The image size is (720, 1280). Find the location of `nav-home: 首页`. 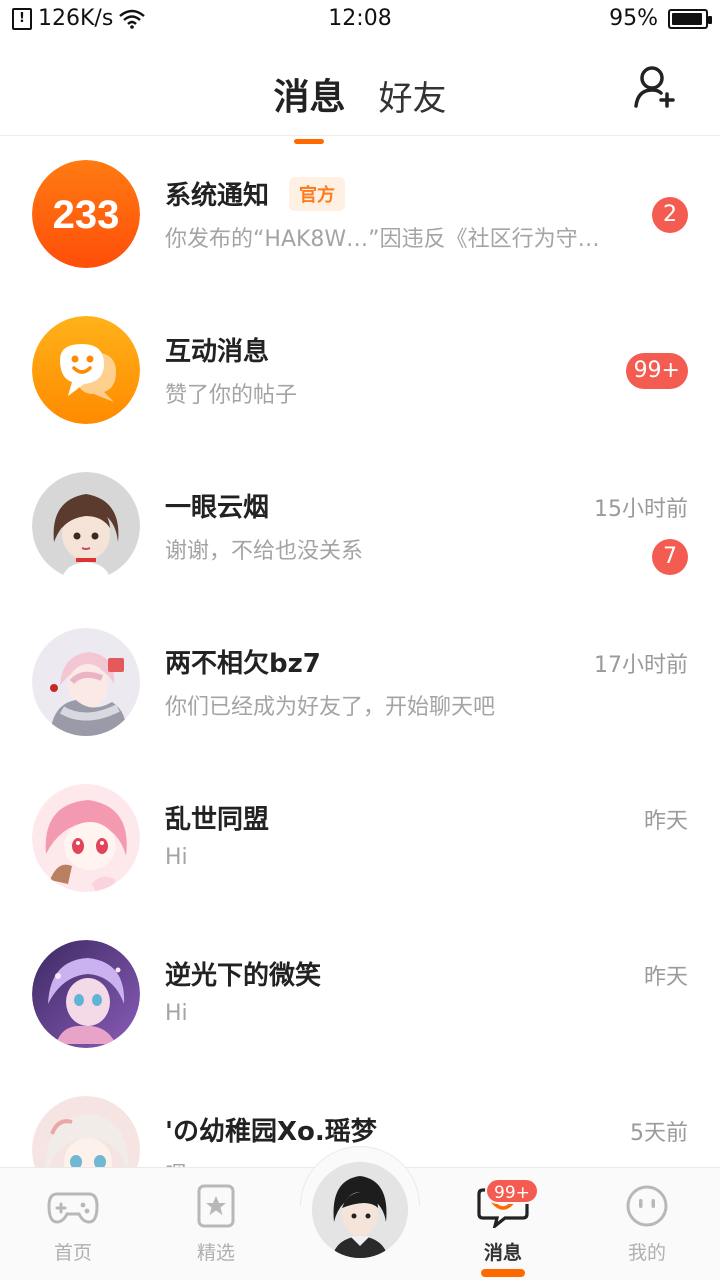

nav-home: 首页 is located at coordinates (73, 1224).